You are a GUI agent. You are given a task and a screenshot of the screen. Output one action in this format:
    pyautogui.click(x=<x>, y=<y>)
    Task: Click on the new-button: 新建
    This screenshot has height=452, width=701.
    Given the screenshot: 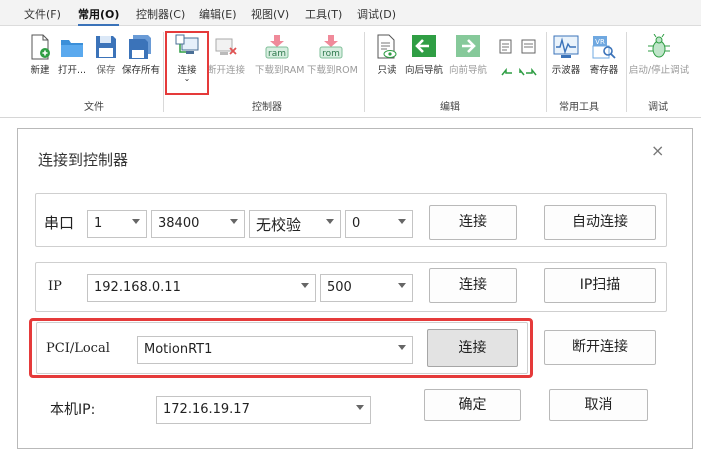 What is the action you would take?
    pyautogui.click(x=40, y=64)
    